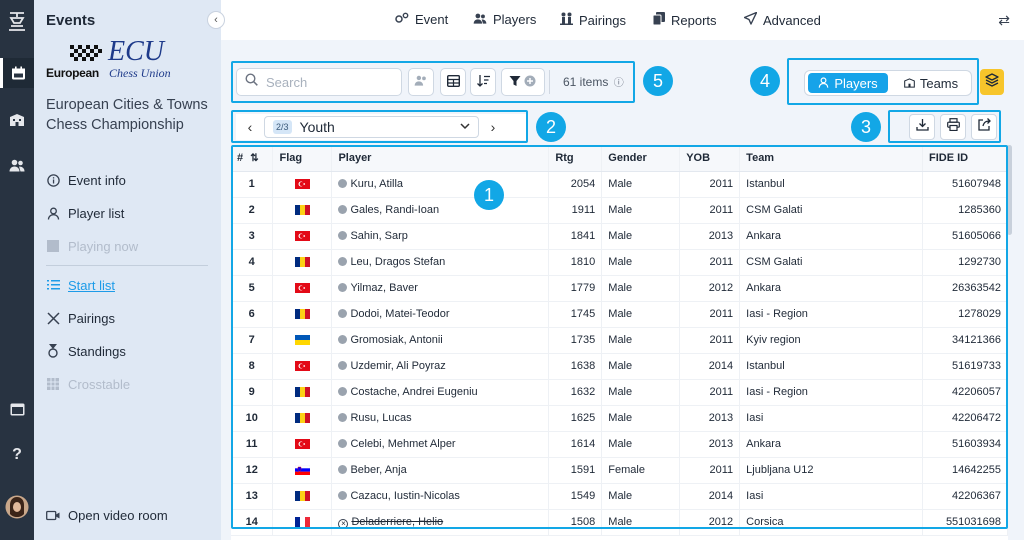 The height and width of the screenshot is (540, 1024). What do you see at coordinates (53, 515) in the screenshot?
I see `video-icon` at bounding box center [53, 515].